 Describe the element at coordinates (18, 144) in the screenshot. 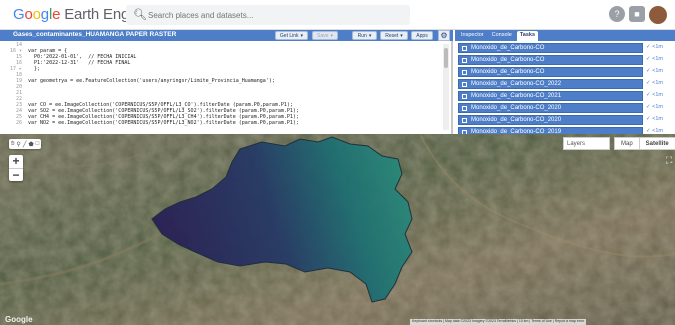

I see `point-marker-icon: ⚲` at that location.